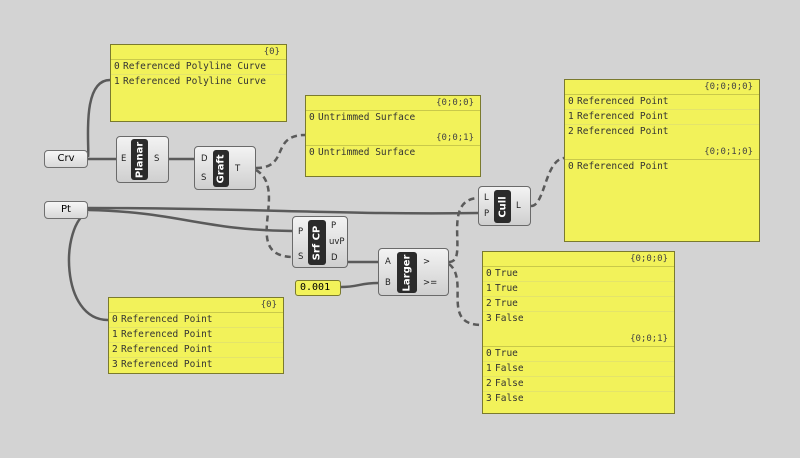  Describe the element at coordinates (317, 242) in the screenshot. I see `srfcp-title: Srf CP` at that location.